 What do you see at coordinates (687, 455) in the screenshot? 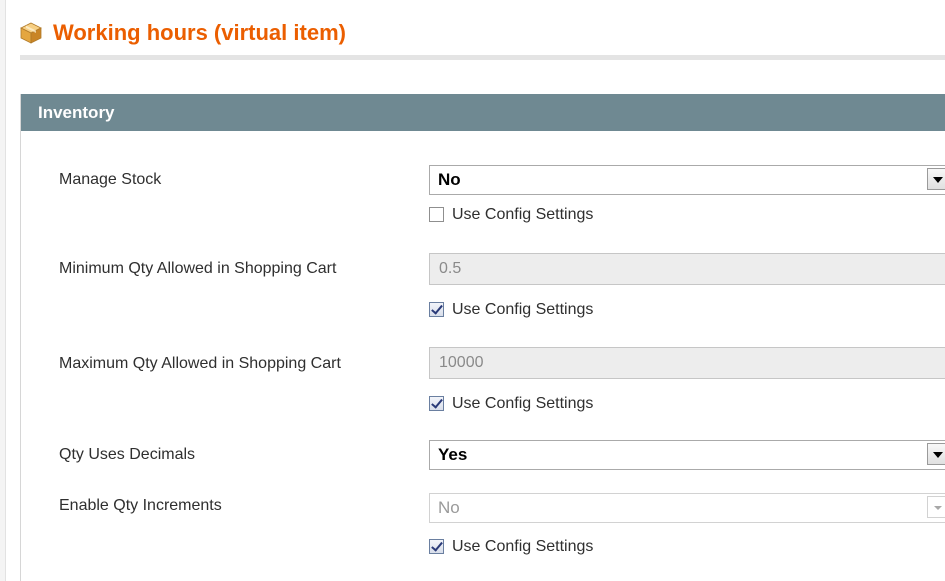
I see `qty-decimals-select: Yes` at bounding box center [687, 455].